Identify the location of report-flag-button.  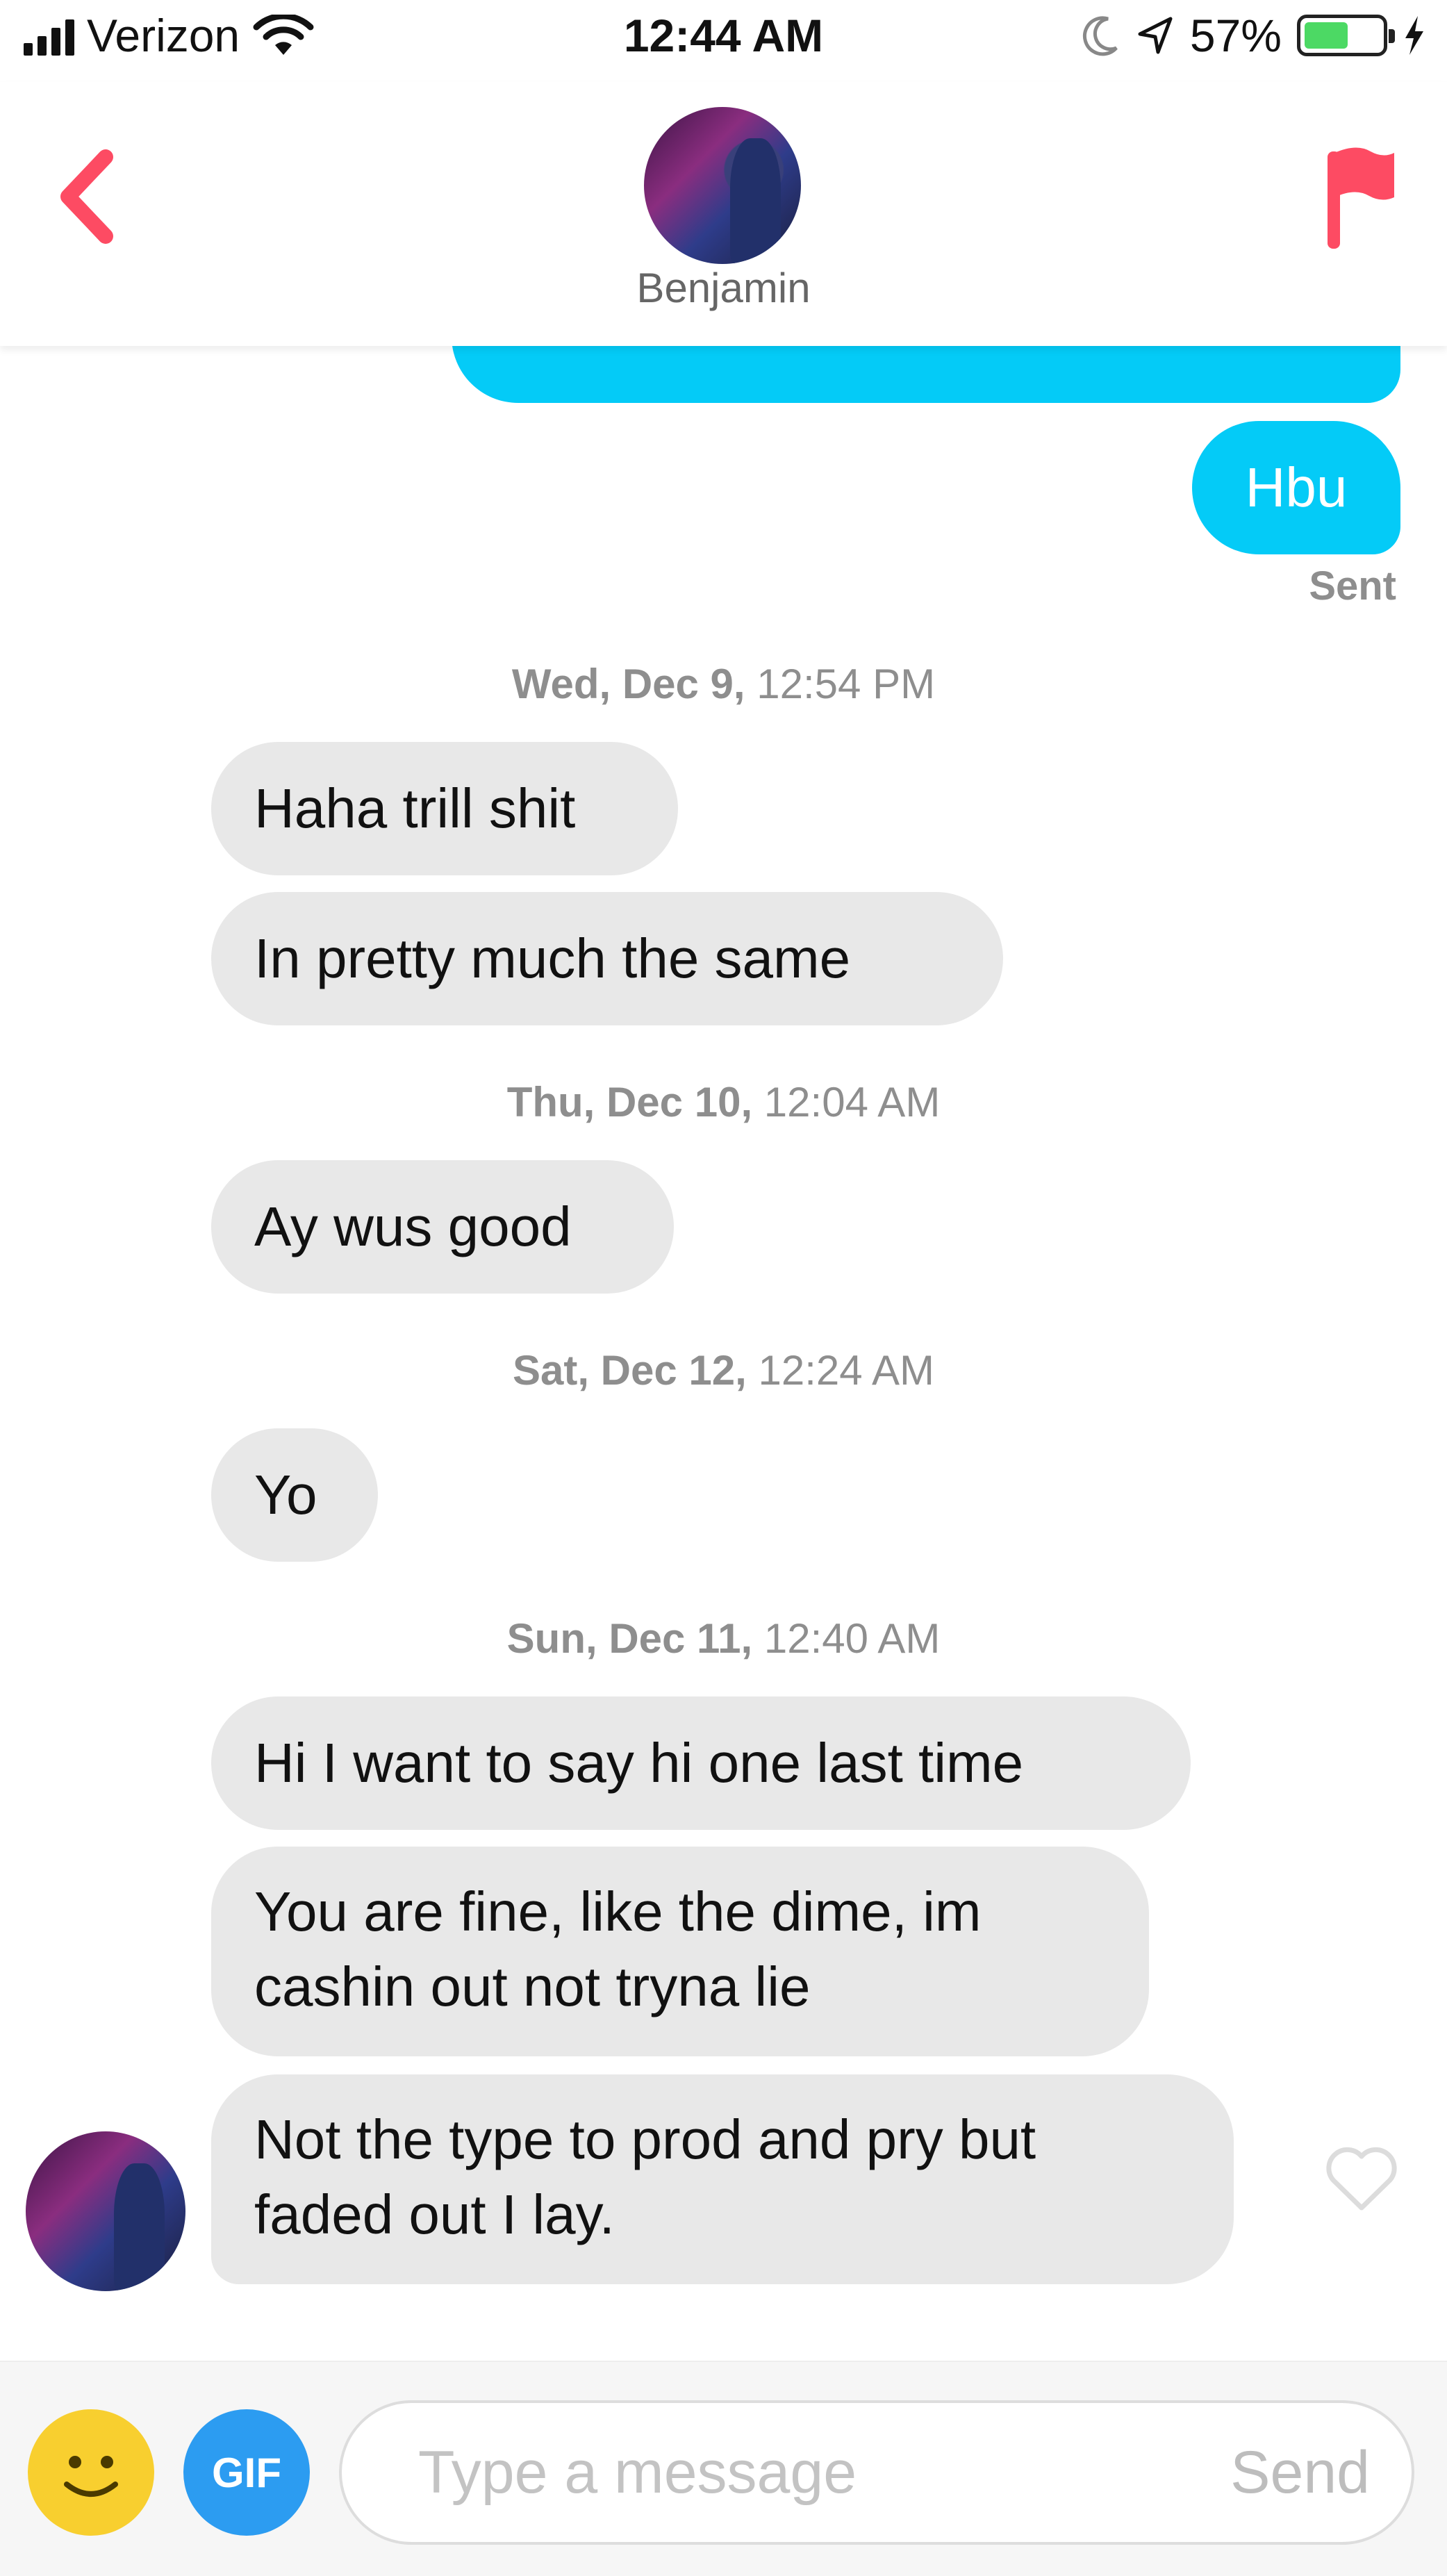
(1360, 198).